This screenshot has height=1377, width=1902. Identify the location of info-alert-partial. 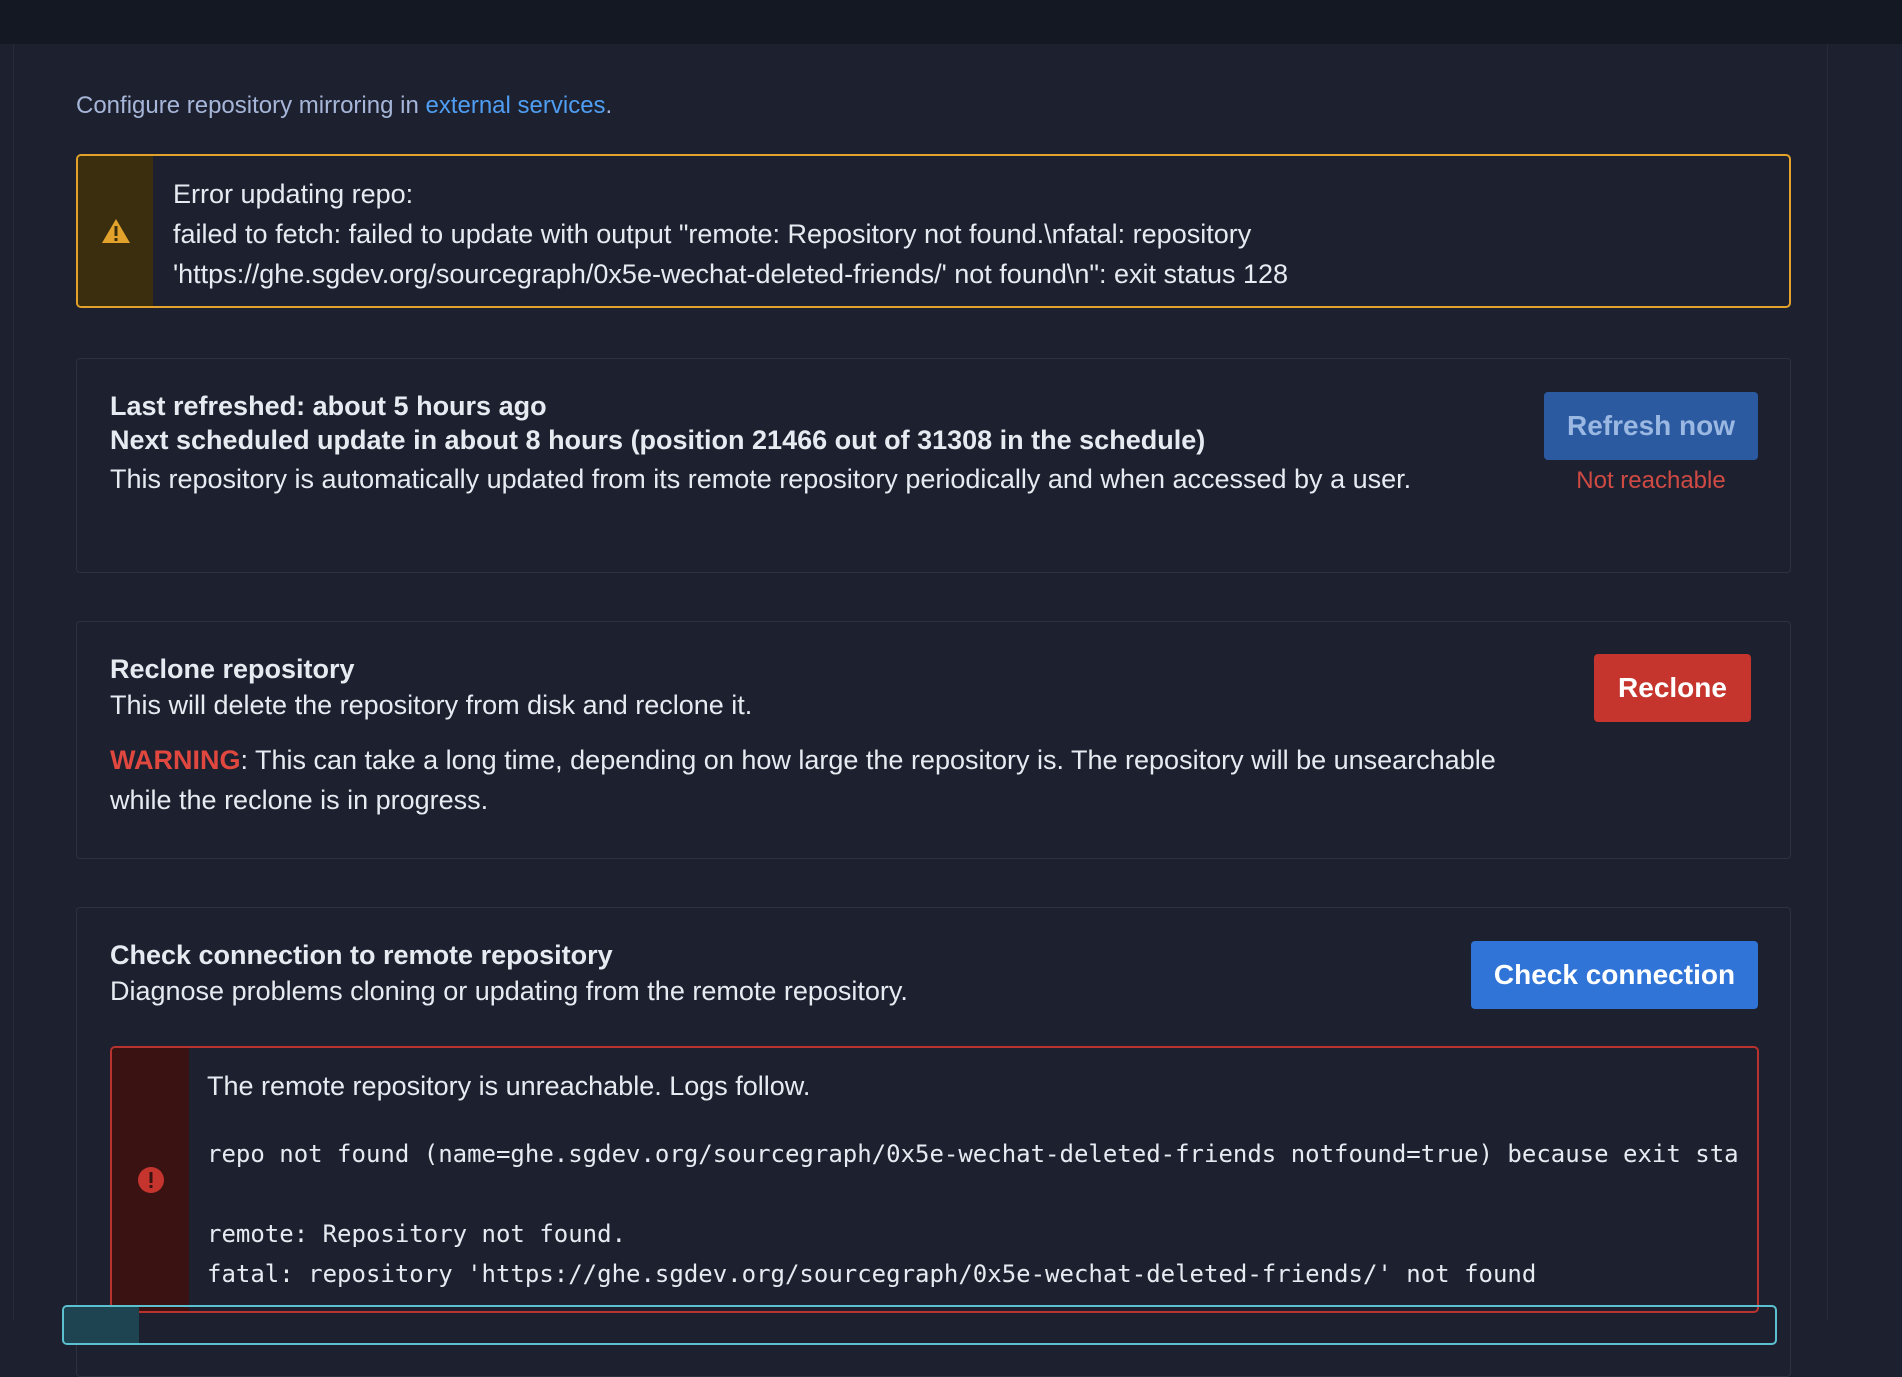
(919, 1325).